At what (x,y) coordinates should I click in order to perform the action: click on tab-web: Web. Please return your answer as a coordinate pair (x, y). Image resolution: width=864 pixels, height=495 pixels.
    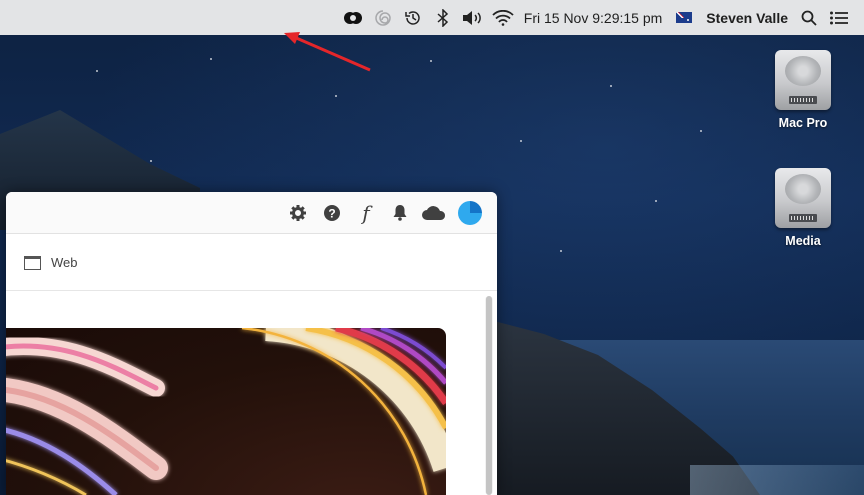
    Looking at the image, I should click on (64, 262).